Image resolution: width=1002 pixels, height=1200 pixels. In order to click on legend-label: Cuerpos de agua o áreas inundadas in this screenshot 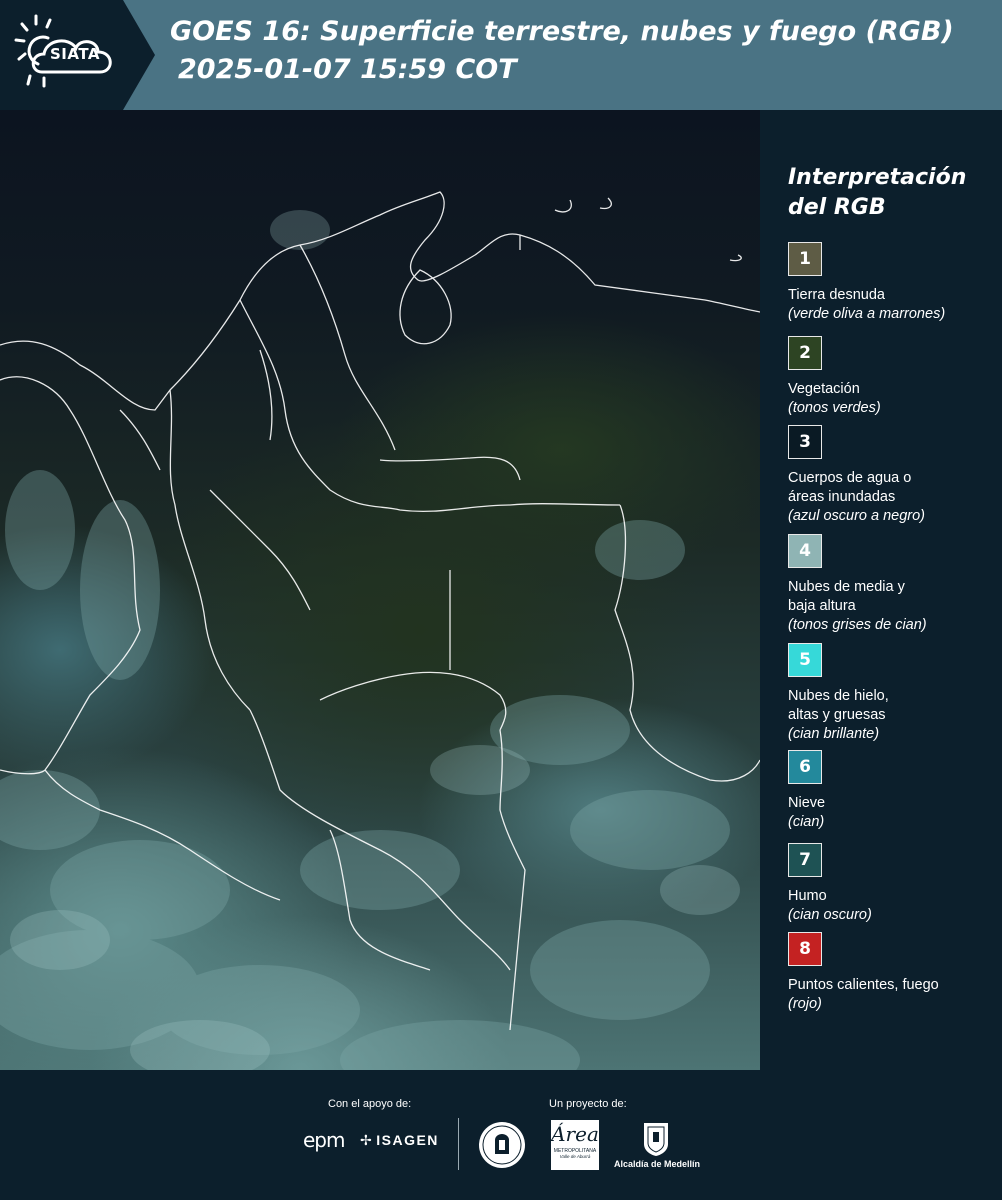, I will do `click(893, 488)`.